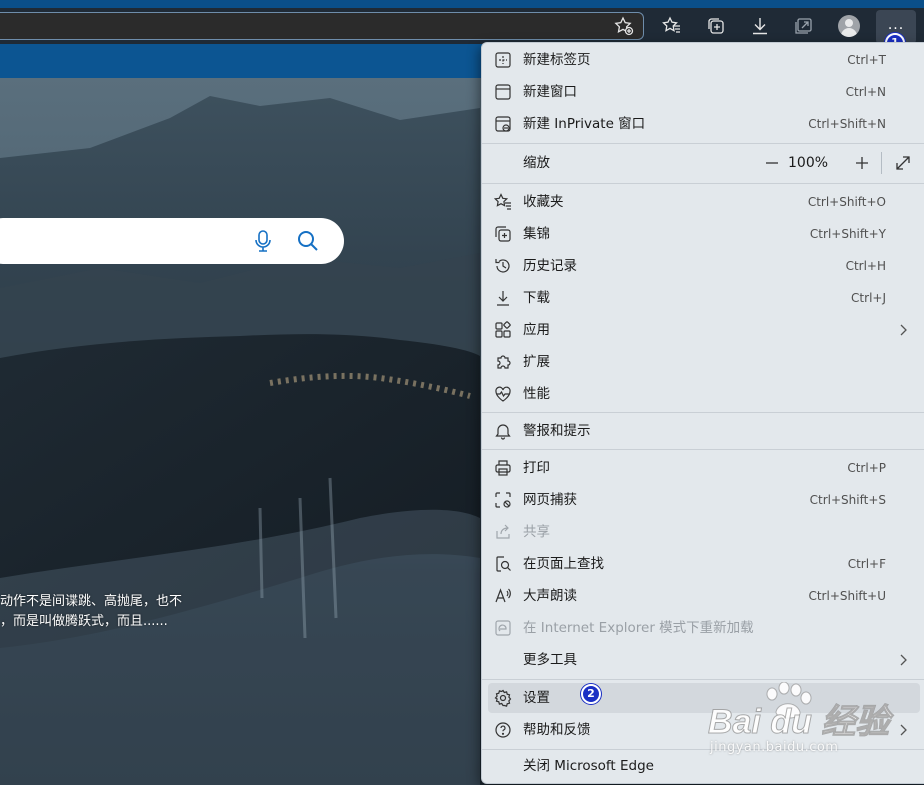 Image resolution: width=924 pixels, height=785 pixels. What do you see at coordinates (704, 596) in the screenshot?
I see `menu-item-read-aloud: 大声朗读 Ctrl+Shift+U` at bounding box center [704, 596].